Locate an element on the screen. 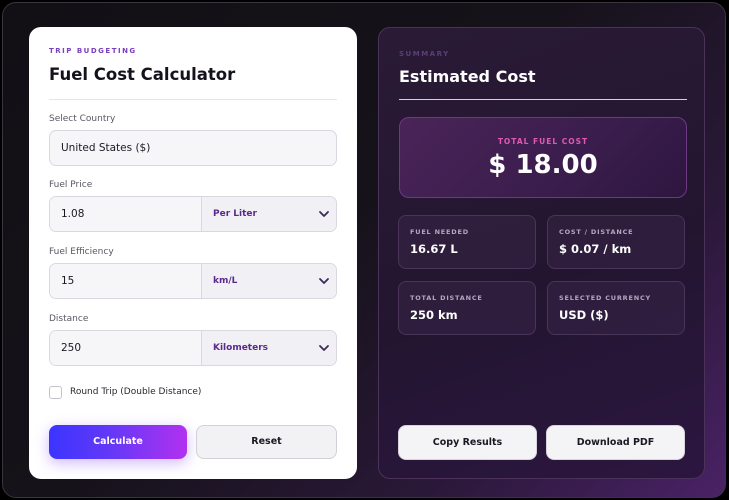 This screenshot has width=729, height=500. summary-divider is located at coordinates (543, 99).